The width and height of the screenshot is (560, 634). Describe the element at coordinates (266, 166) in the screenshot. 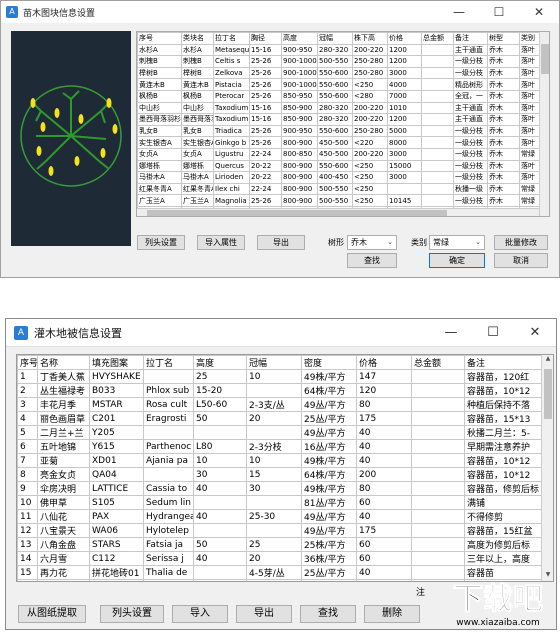

I see `table-cell: 20-22` at that location.